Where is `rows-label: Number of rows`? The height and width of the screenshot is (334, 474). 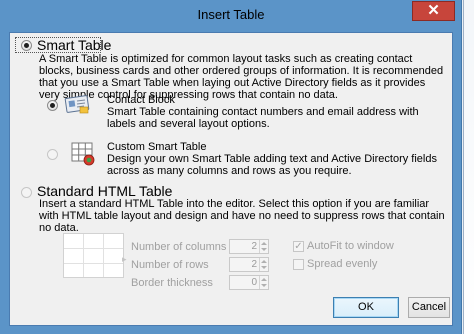 rows-label: Number of rows is located at coordinates (170, 265).